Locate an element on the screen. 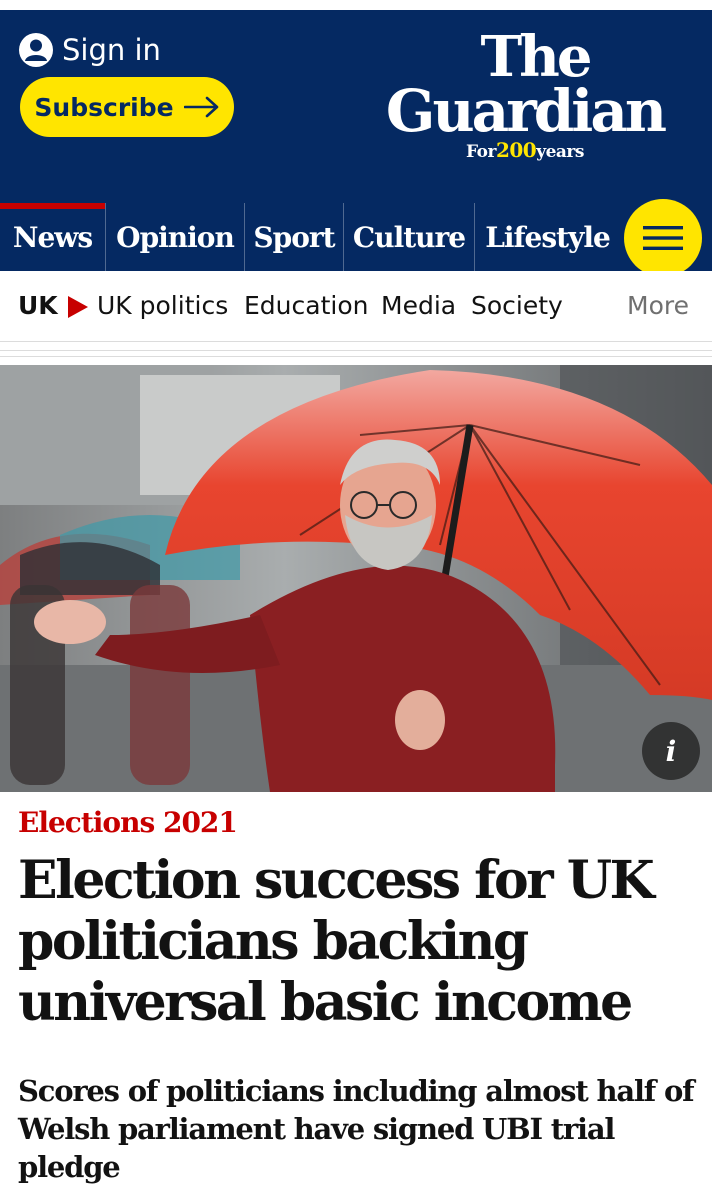 Image resolution: width=712 pixels, height=1200 pixels. logo-line-the: The is located at coordinates (536, 57).